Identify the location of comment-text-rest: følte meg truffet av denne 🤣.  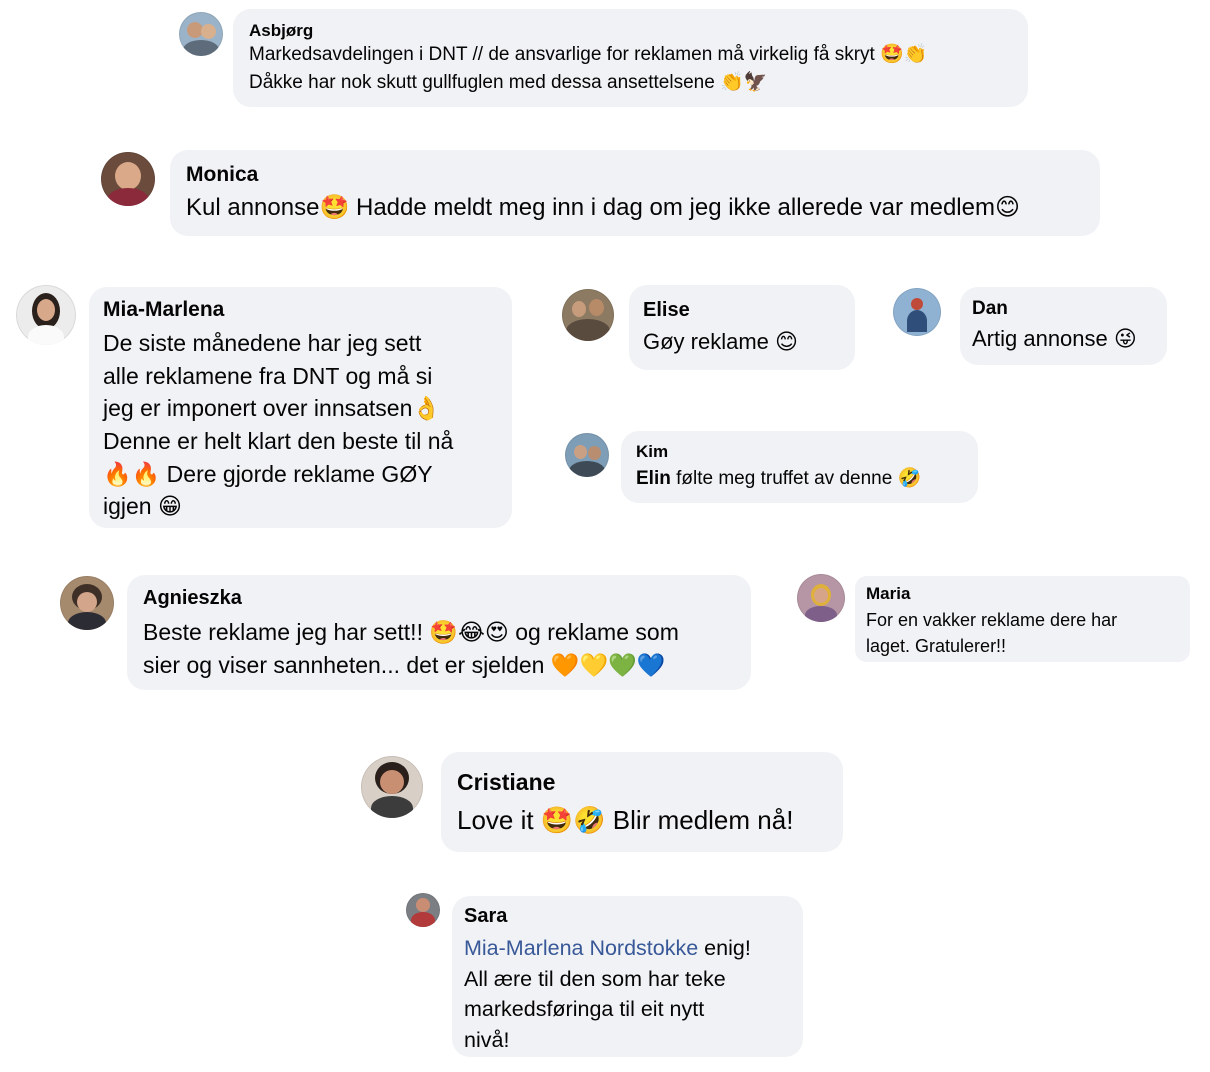
(796, 479).